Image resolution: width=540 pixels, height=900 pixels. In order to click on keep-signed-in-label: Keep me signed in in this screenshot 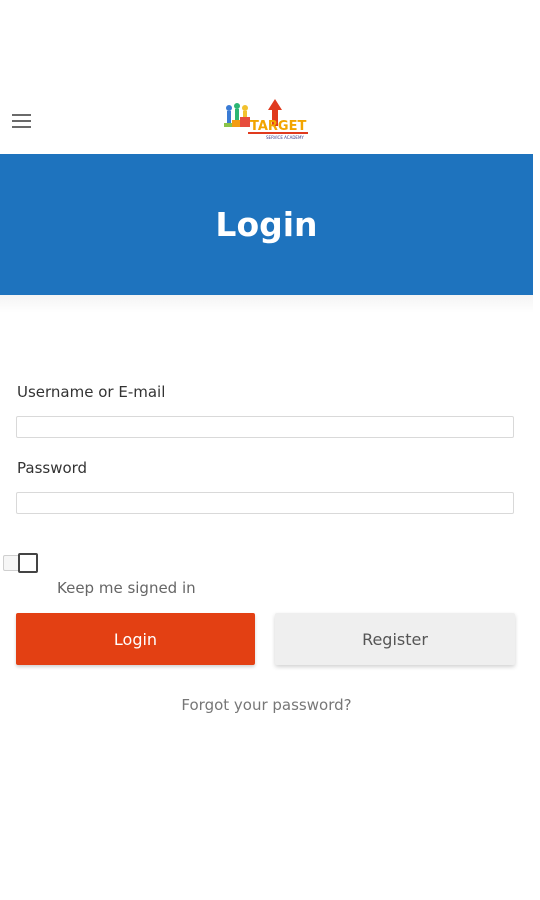, I will do `click(126, 588)`.